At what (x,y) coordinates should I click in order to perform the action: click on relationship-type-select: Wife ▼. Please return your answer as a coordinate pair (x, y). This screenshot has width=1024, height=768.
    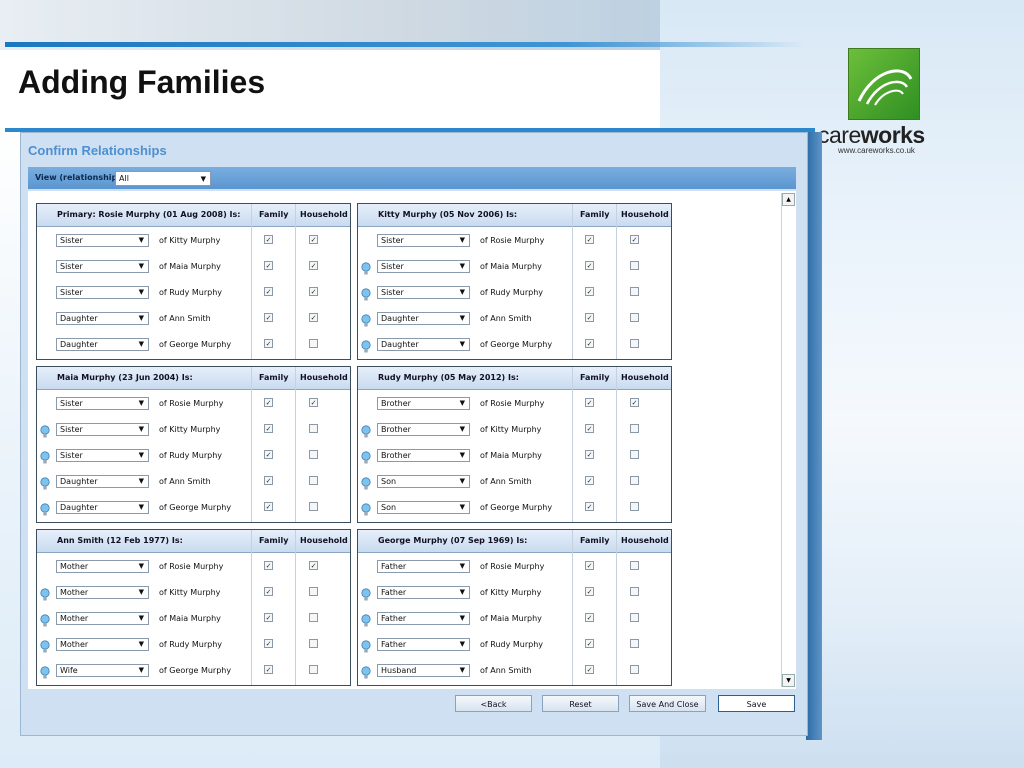
    Looking at the image, I should click on (102, 670).